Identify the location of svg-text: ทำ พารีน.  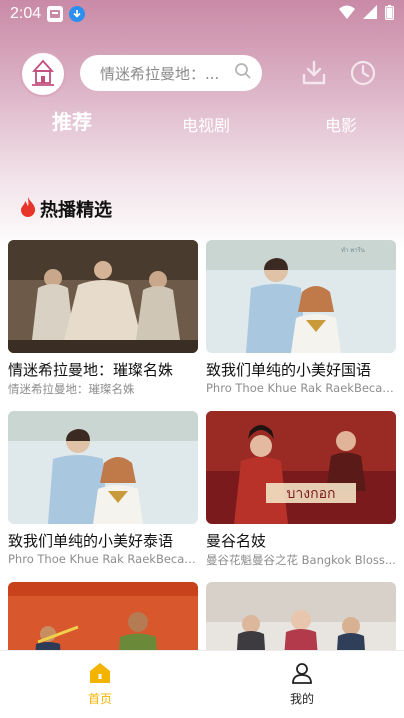
(353, 250).